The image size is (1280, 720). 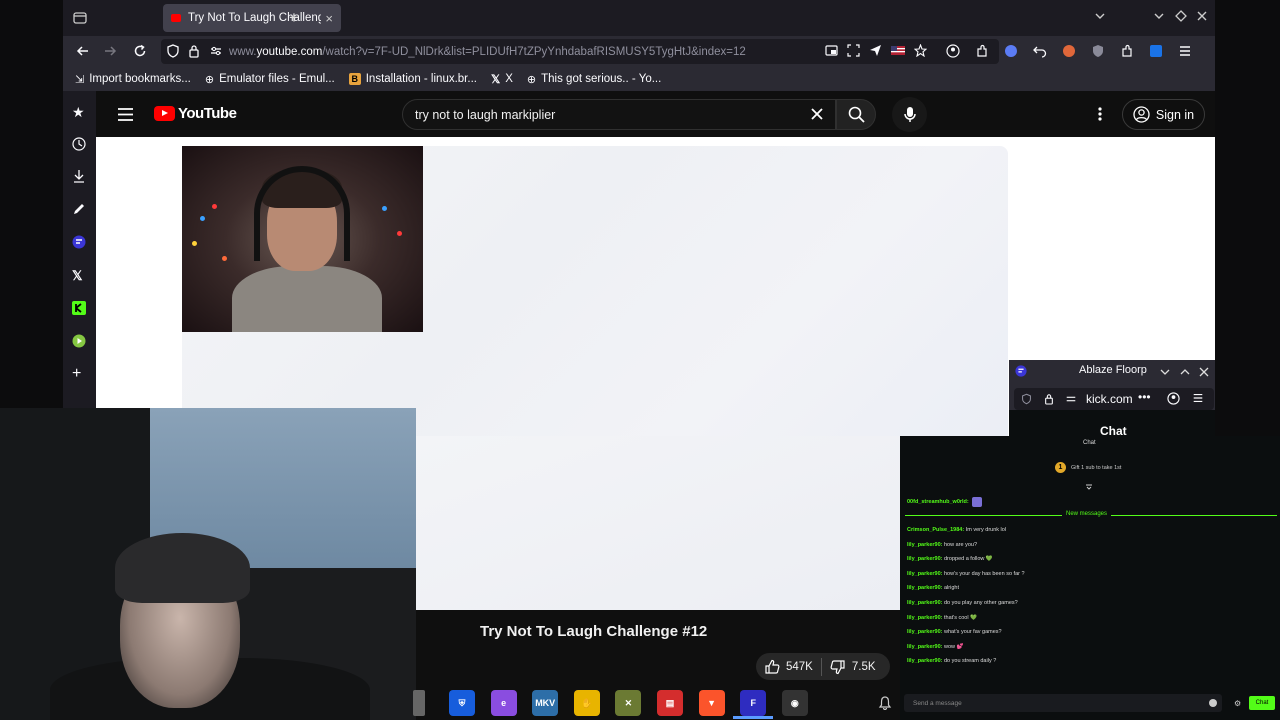 What do you see at coordinates (711, 703) in the screenshot?
I see `brave-icon: ▼` at bounding box center [711, 703].